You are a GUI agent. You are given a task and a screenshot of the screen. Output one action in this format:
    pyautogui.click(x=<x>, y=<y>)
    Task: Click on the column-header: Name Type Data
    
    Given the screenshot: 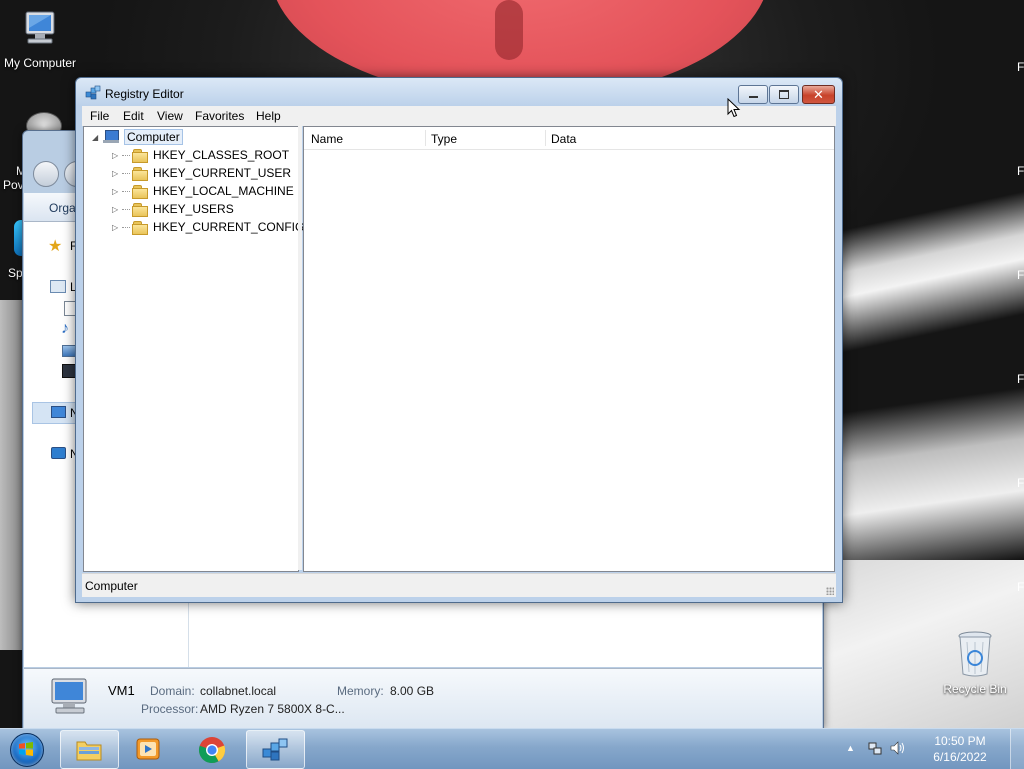 What is the action you would take?
    pyautogui.click(x=569, y=138)
    